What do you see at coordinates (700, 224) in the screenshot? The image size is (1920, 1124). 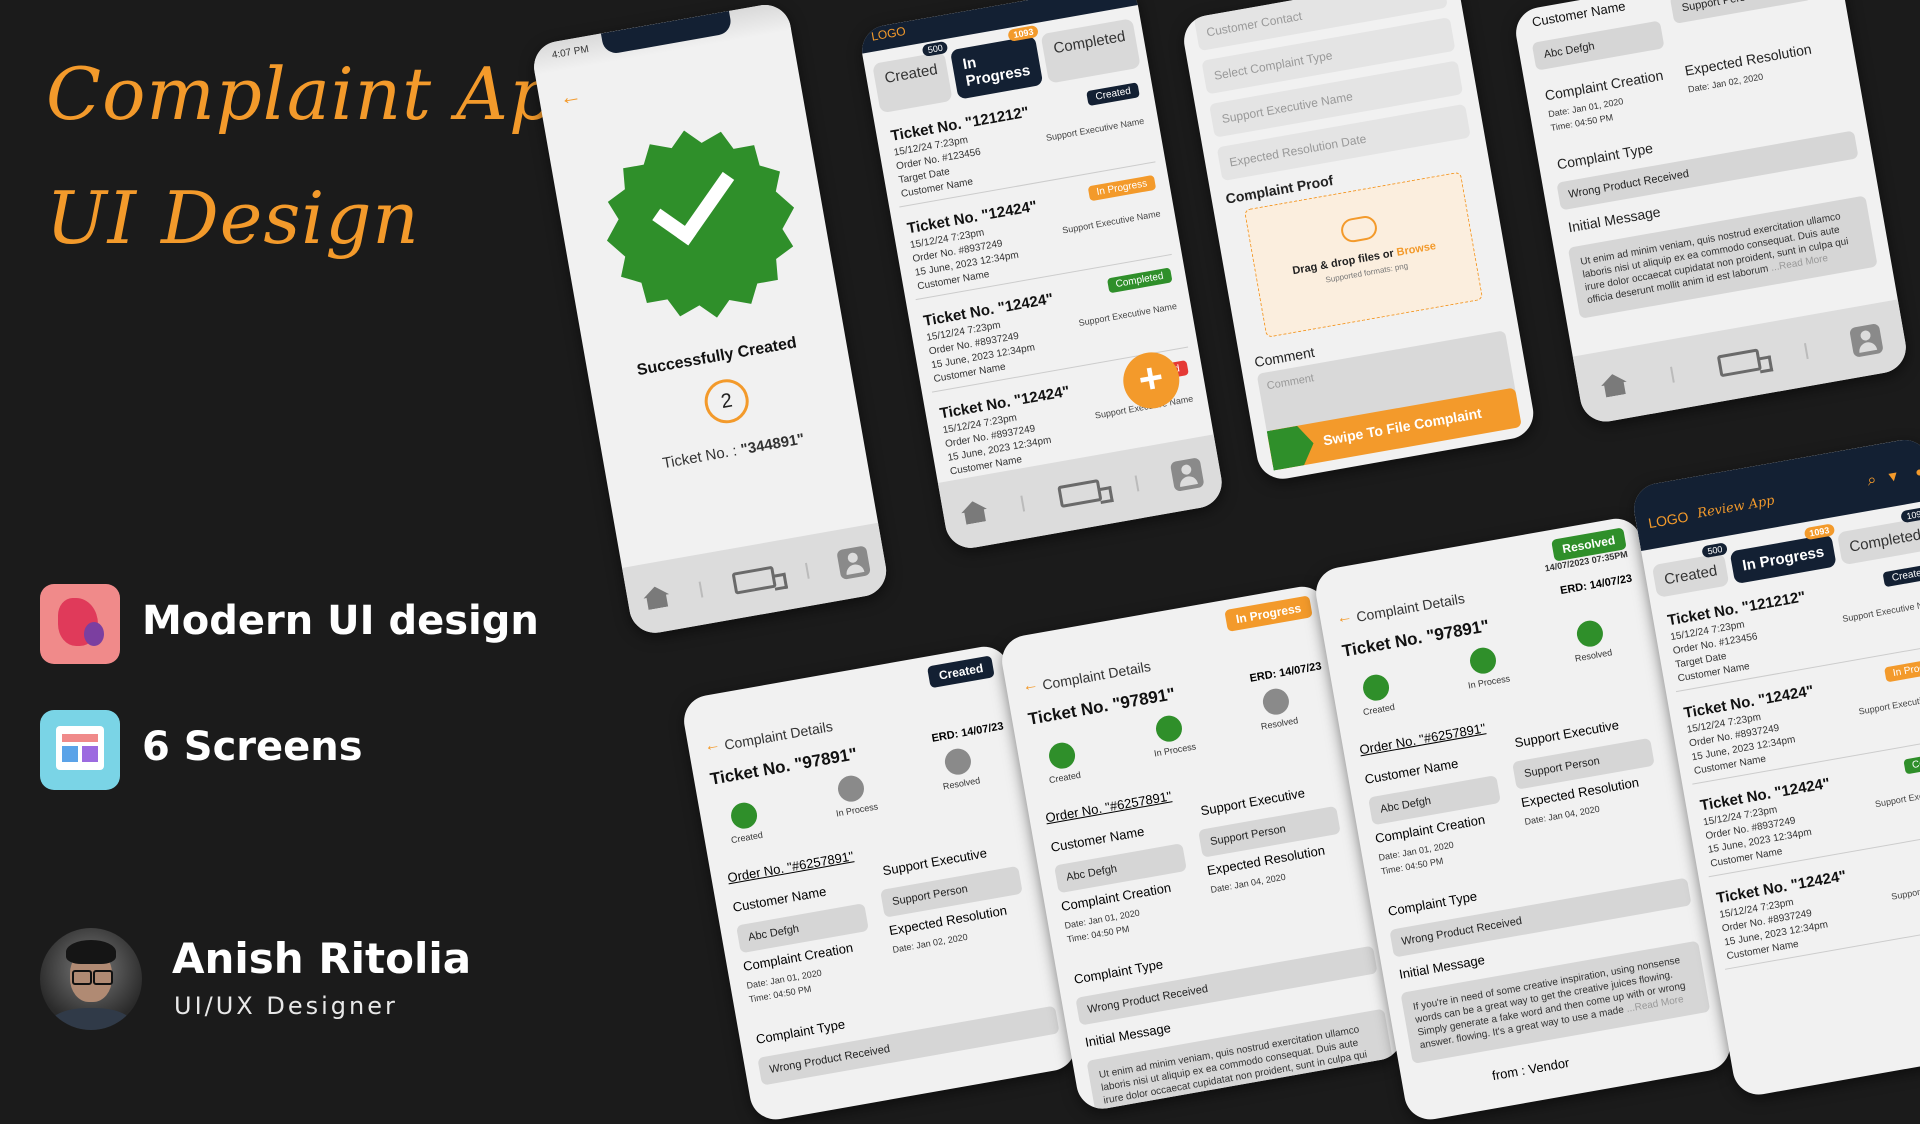 I see `success-check-icon` at bounding box center [700, 224].